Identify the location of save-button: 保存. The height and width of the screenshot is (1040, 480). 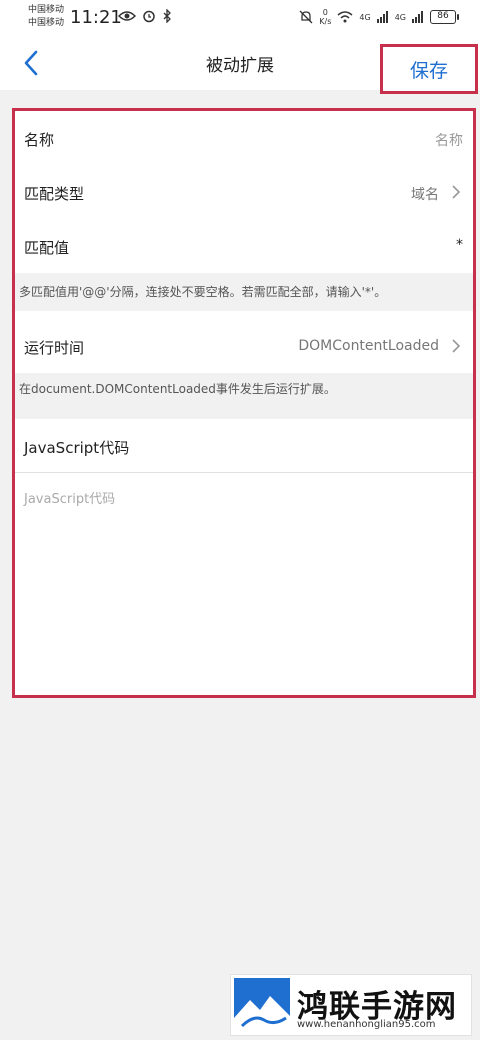
(429, 69).